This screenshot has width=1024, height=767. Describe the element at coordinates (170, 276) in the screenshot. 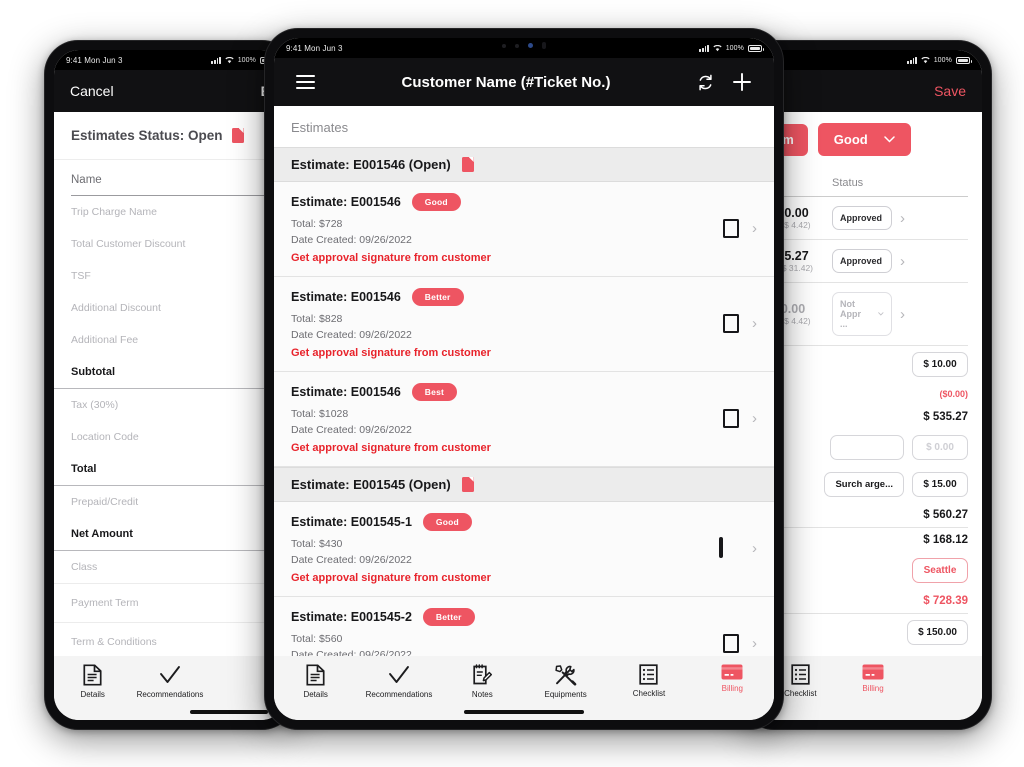

I see `field-row: TSF` at that location.